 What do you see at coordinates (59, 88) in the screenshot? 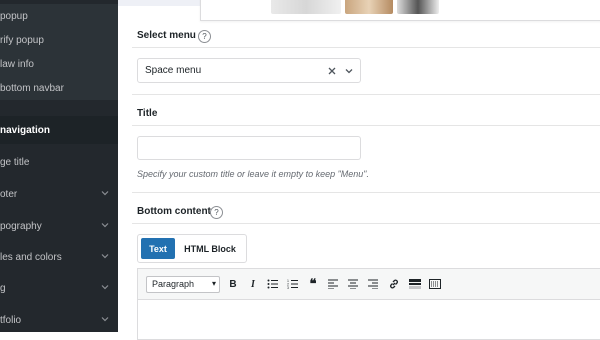
I see `sidebar-item-bottom-navbar: bottom navbar` at bounding box center [59, 88].